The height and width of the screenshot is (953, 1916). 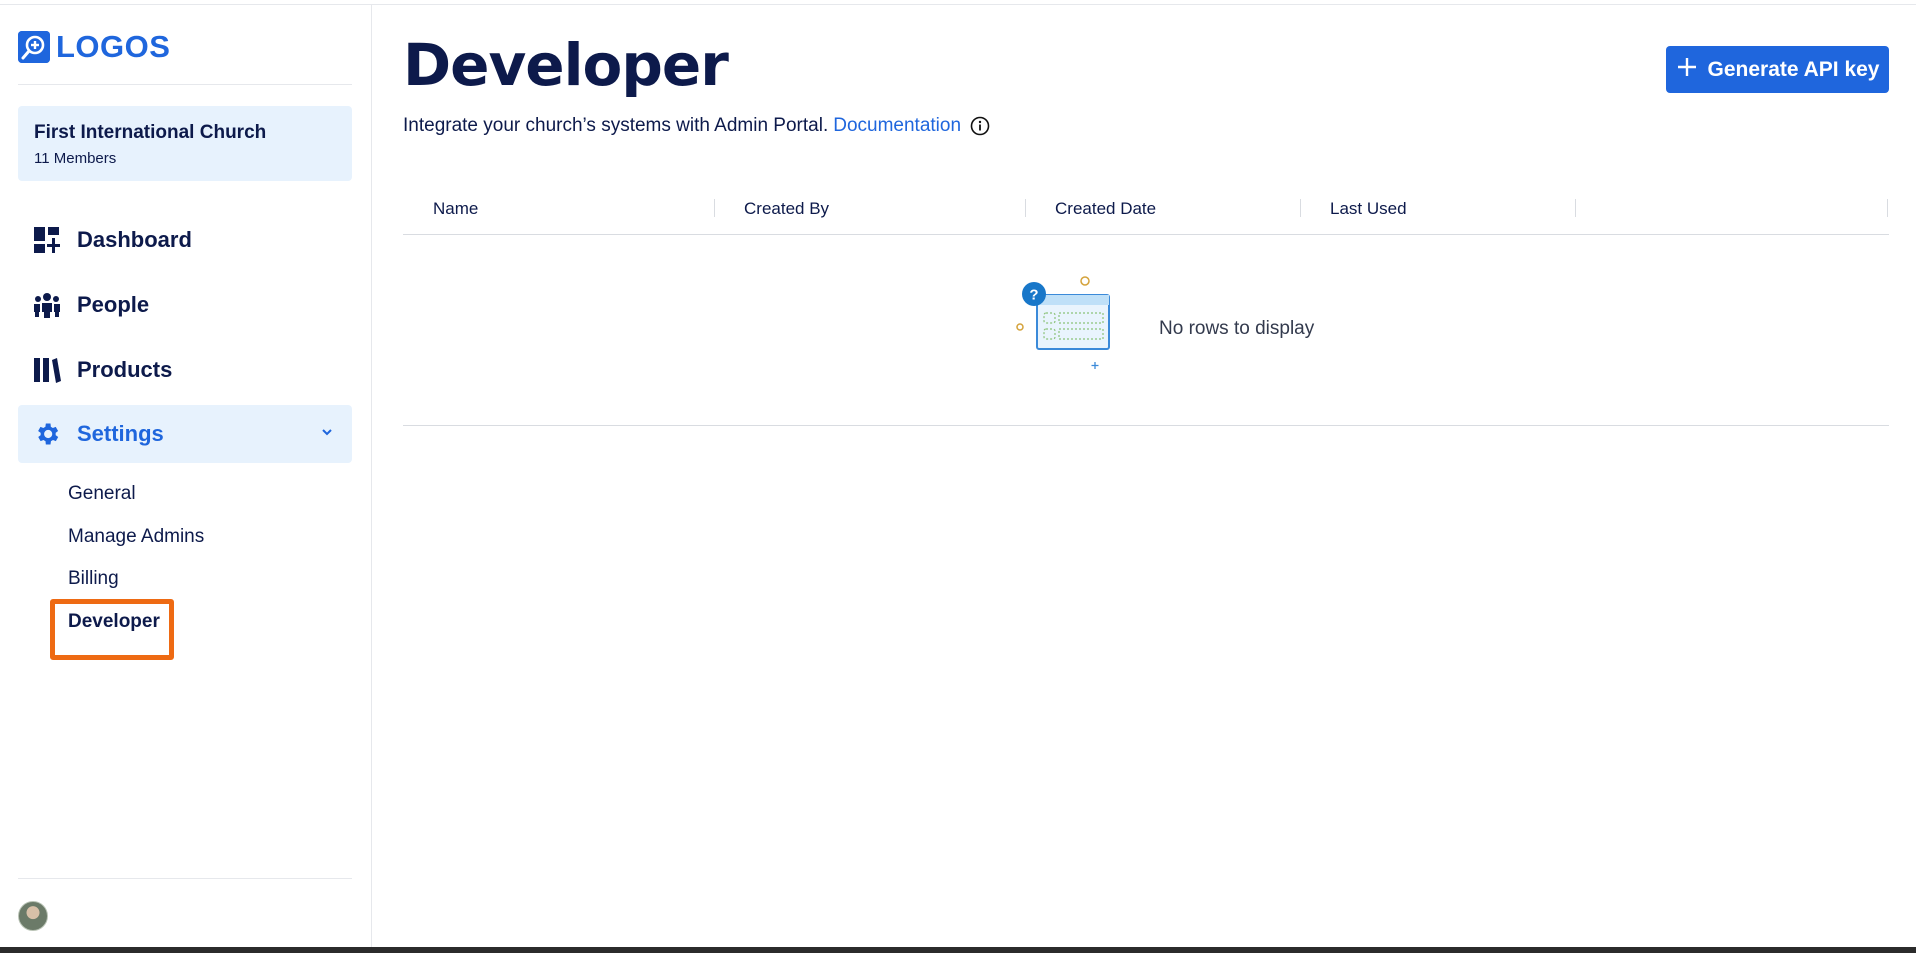 I want to click on column-header-created-date: Created Date, so click(x=1105, y=209).